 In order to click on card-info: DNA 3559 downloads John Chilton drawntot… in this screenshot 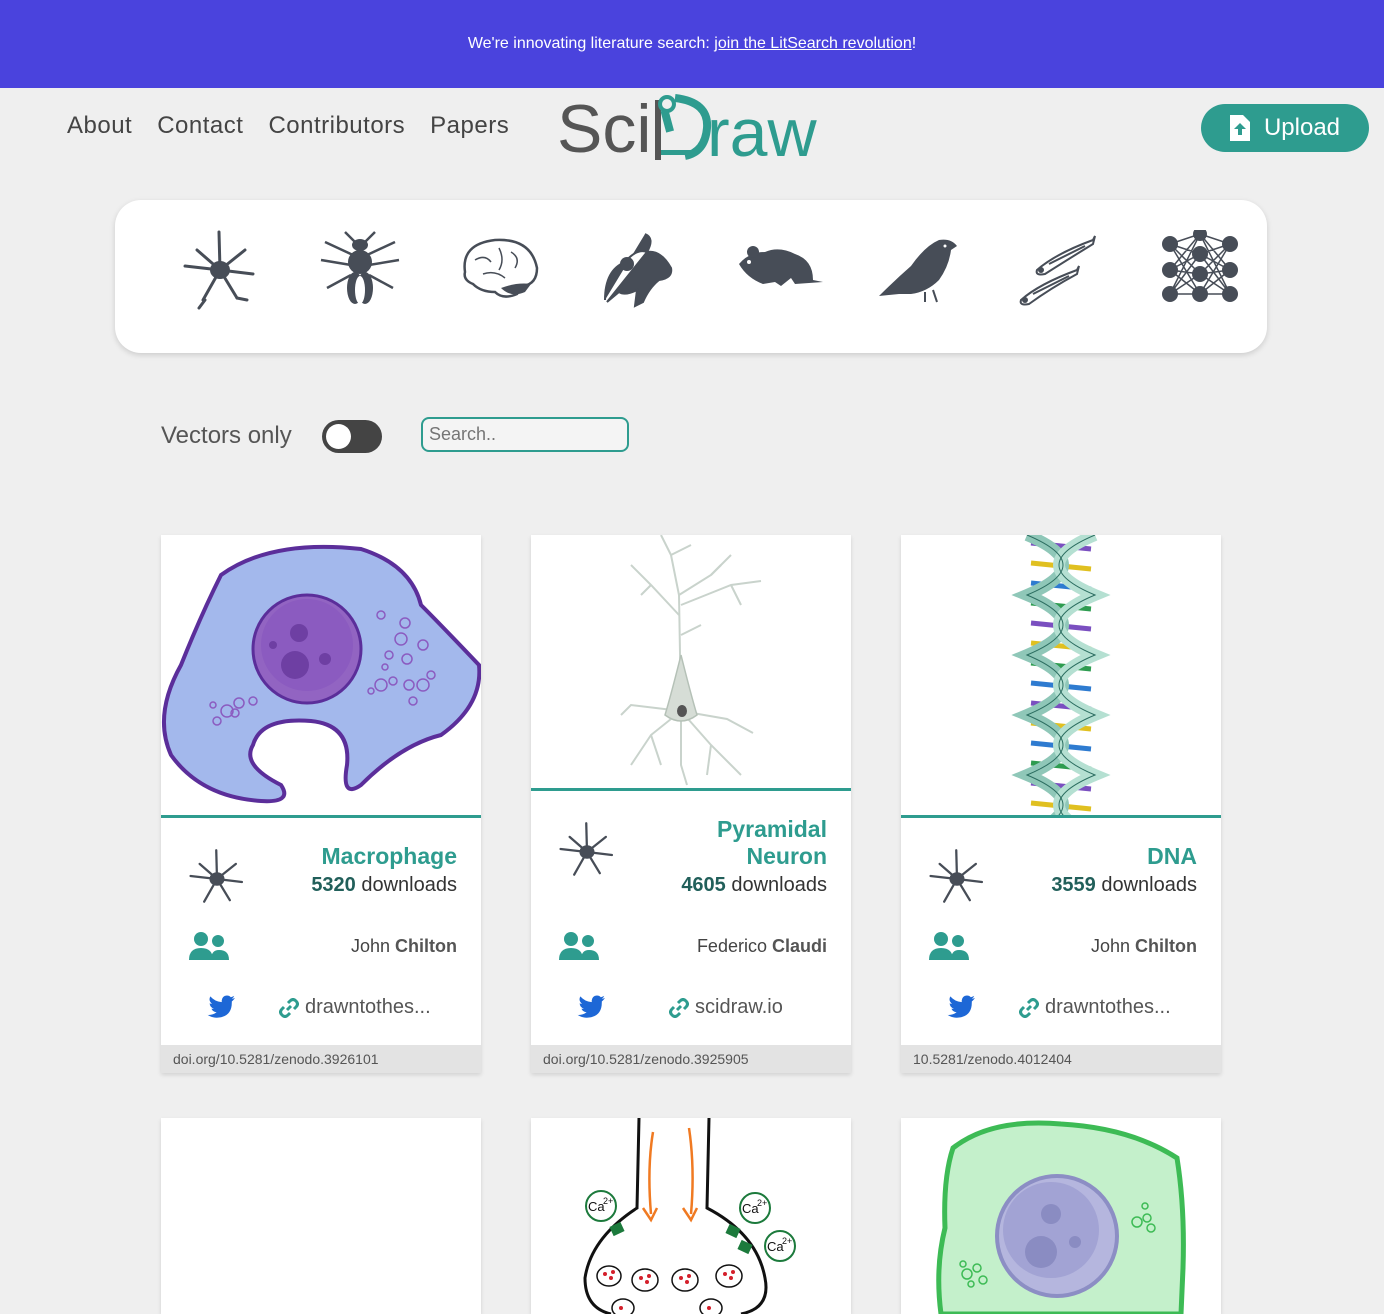, I will do `click(1061, 944)`.